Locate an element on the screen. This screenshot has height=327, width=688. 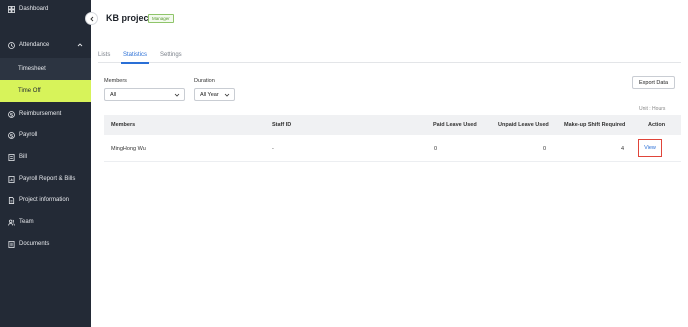
sidebar-item-timesheet: Timesheet is located at coordinates (45, 69).